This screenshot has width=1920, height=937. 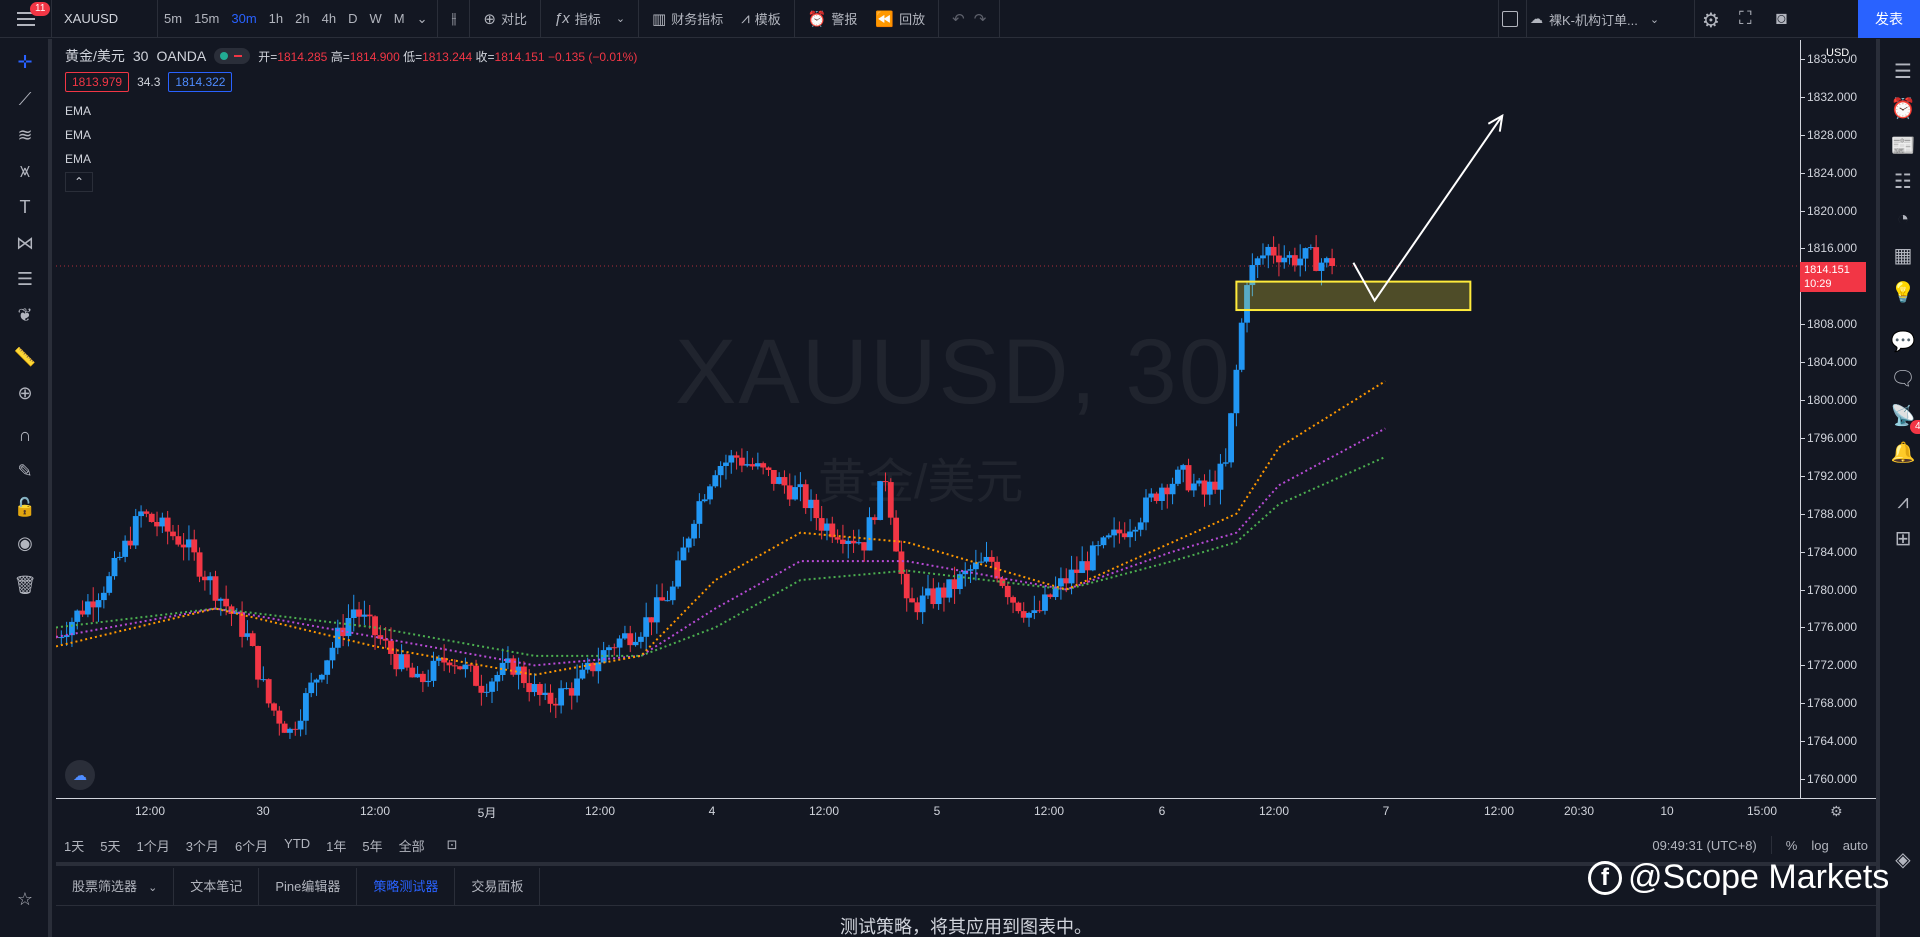 What do you see at coordinates (25, 62) in the screenshot?
I see `crosshair-icon: ✛` at bounding box center [25, 62].